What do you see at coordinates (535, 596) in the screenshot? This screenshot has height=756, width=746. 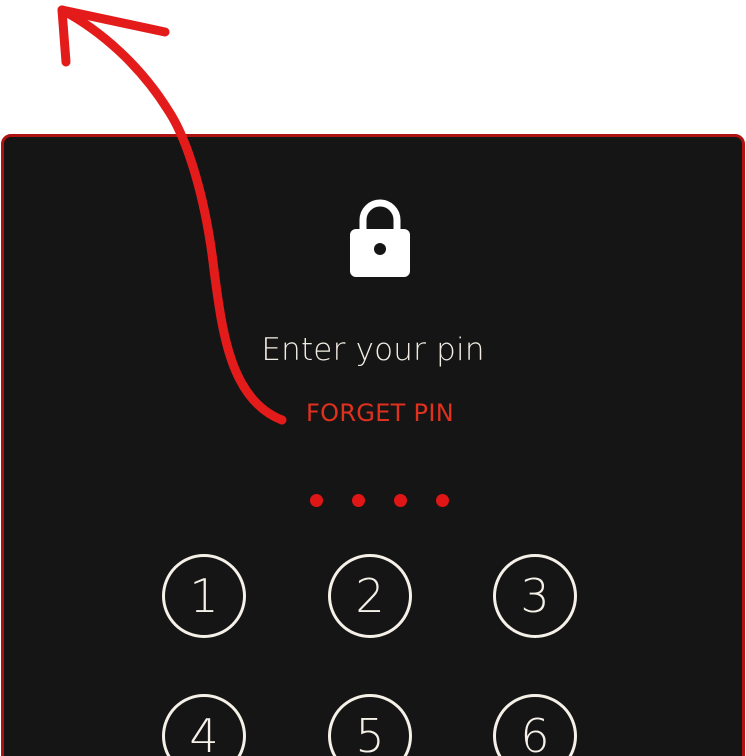 I see `keypad-key-3: 3` at bounding box center [535, 596].